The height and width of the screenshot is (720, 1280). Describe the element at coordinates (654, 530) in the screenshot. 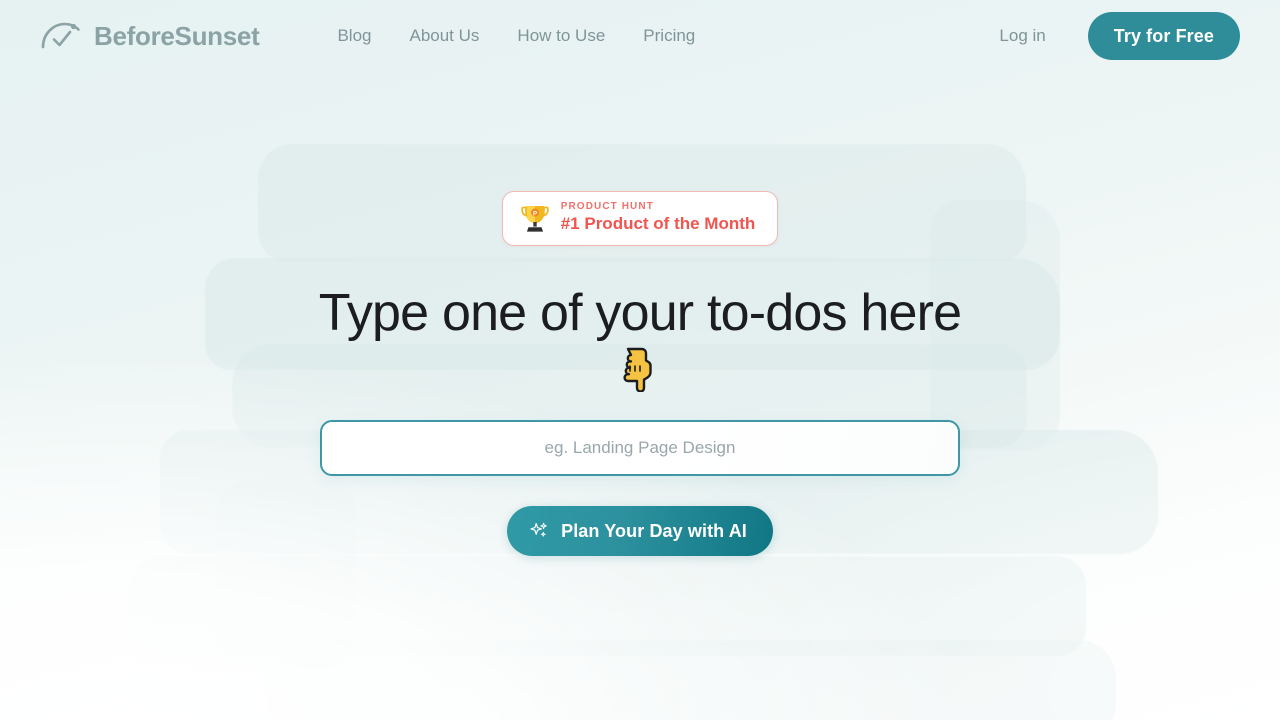

I see `plan-your-day-button-label: Plan Your Day with AI` at that location.